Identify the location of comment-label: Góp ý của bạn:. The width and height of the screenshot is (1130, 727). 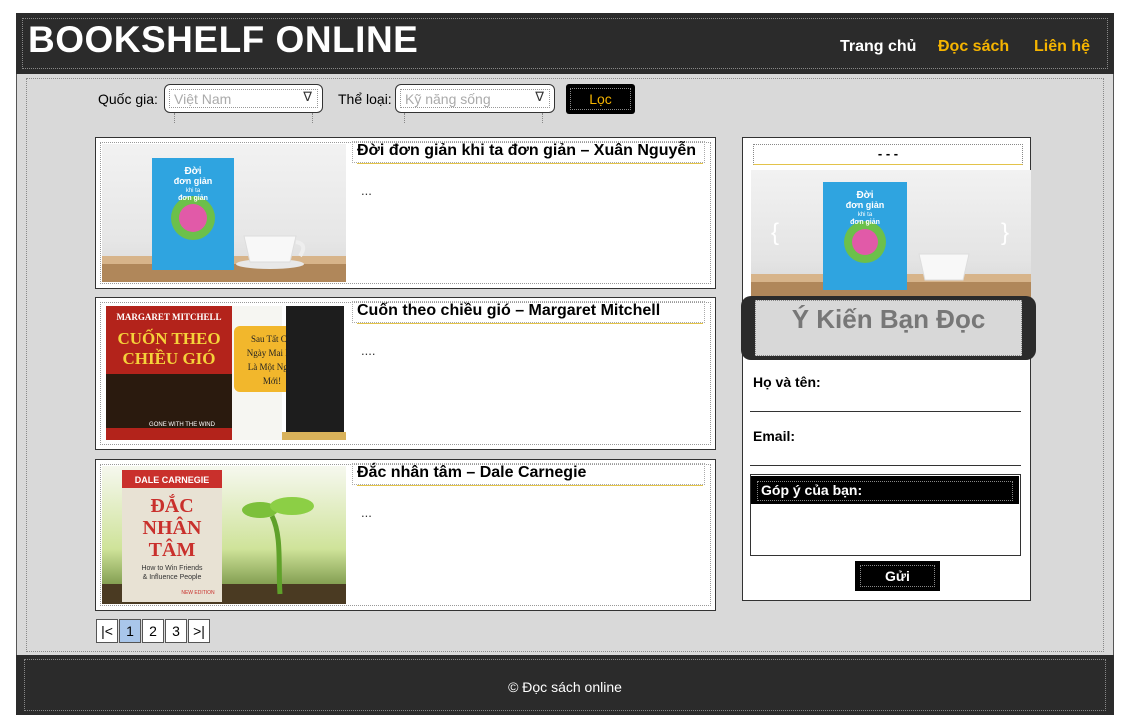
(885, 491).